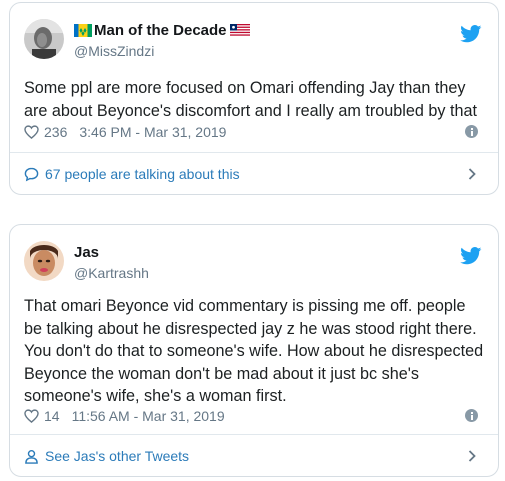  Describe the element at coordinates (162, 51) in the screenshot. I see `handle: @MissZindzi` at that location.